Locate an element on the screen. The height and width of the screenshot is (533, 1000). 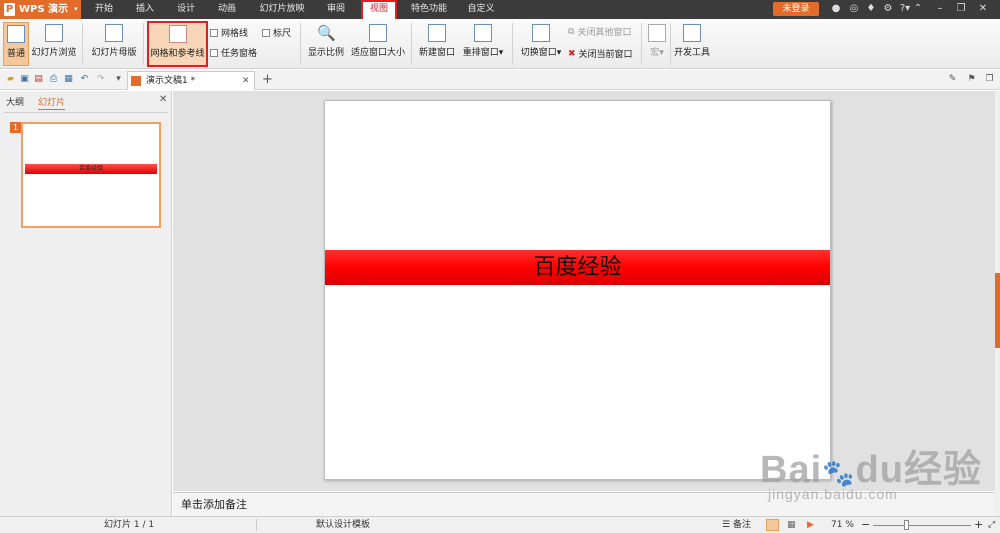
export-pdf-icon: ▤ is located at coordinates (38, 79).